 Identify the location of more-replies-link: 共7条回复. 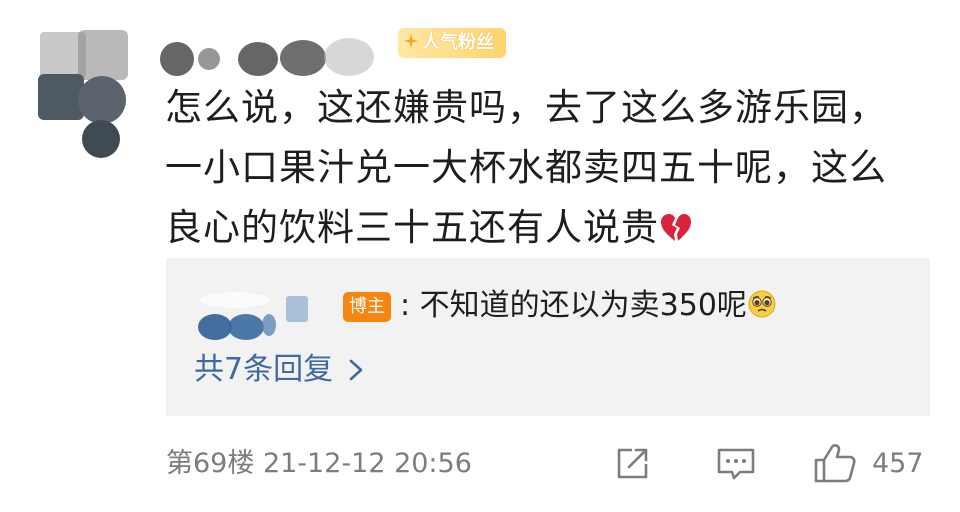
(279, 370).